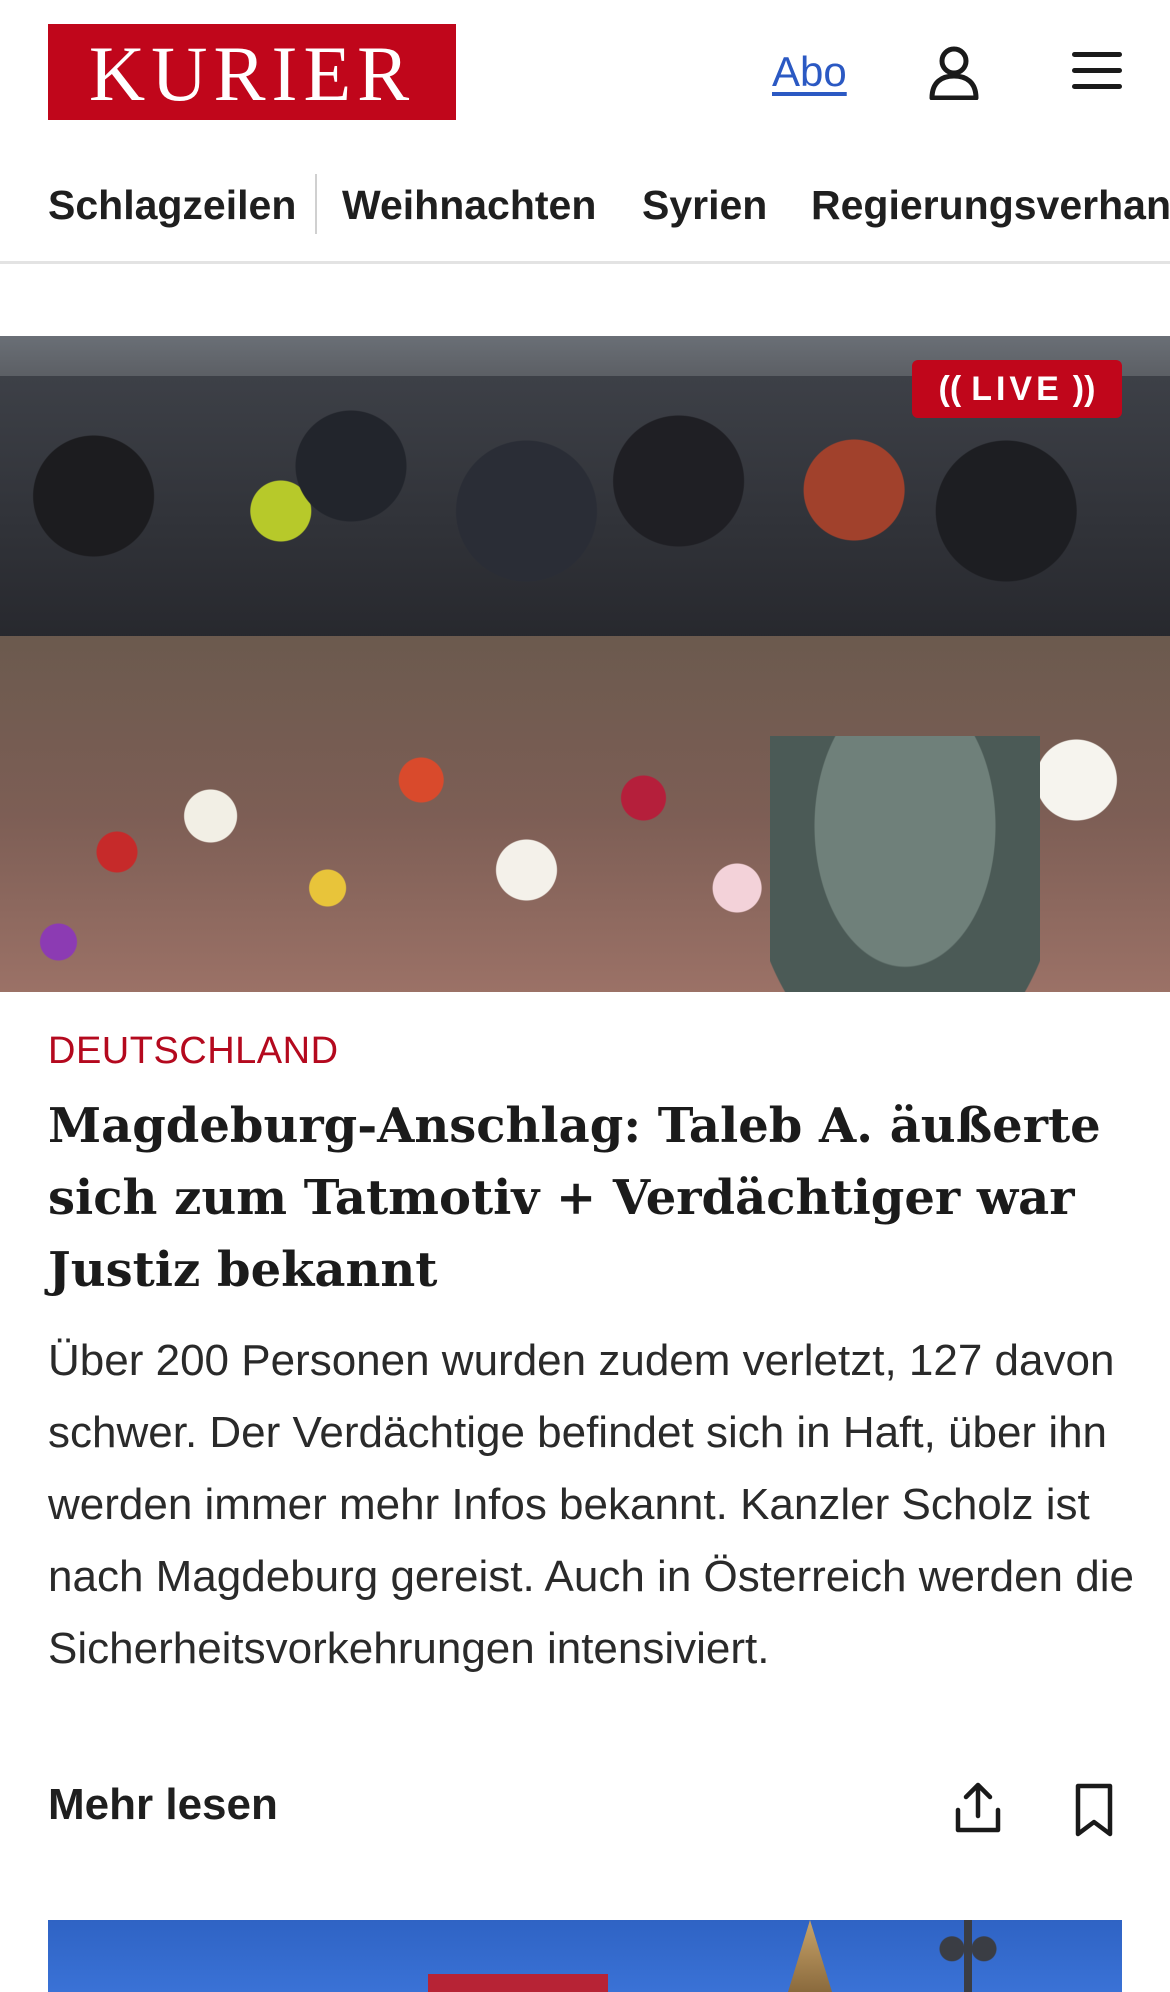 The height and width of the screenshot is (1992, 1170). I want to click on logo-text: KURIER, so click(252, 73).